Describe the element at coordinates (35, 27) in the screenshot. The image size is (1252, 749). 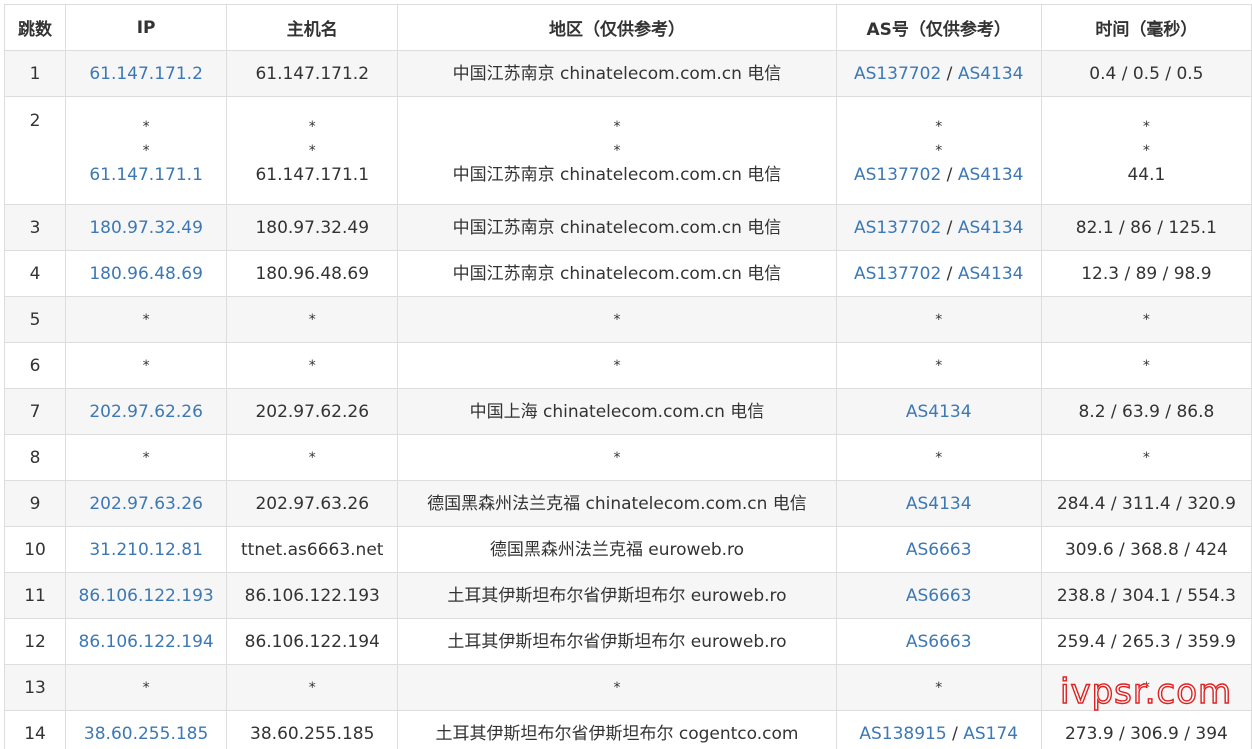
I see `header-hop: 跳数` at that location.